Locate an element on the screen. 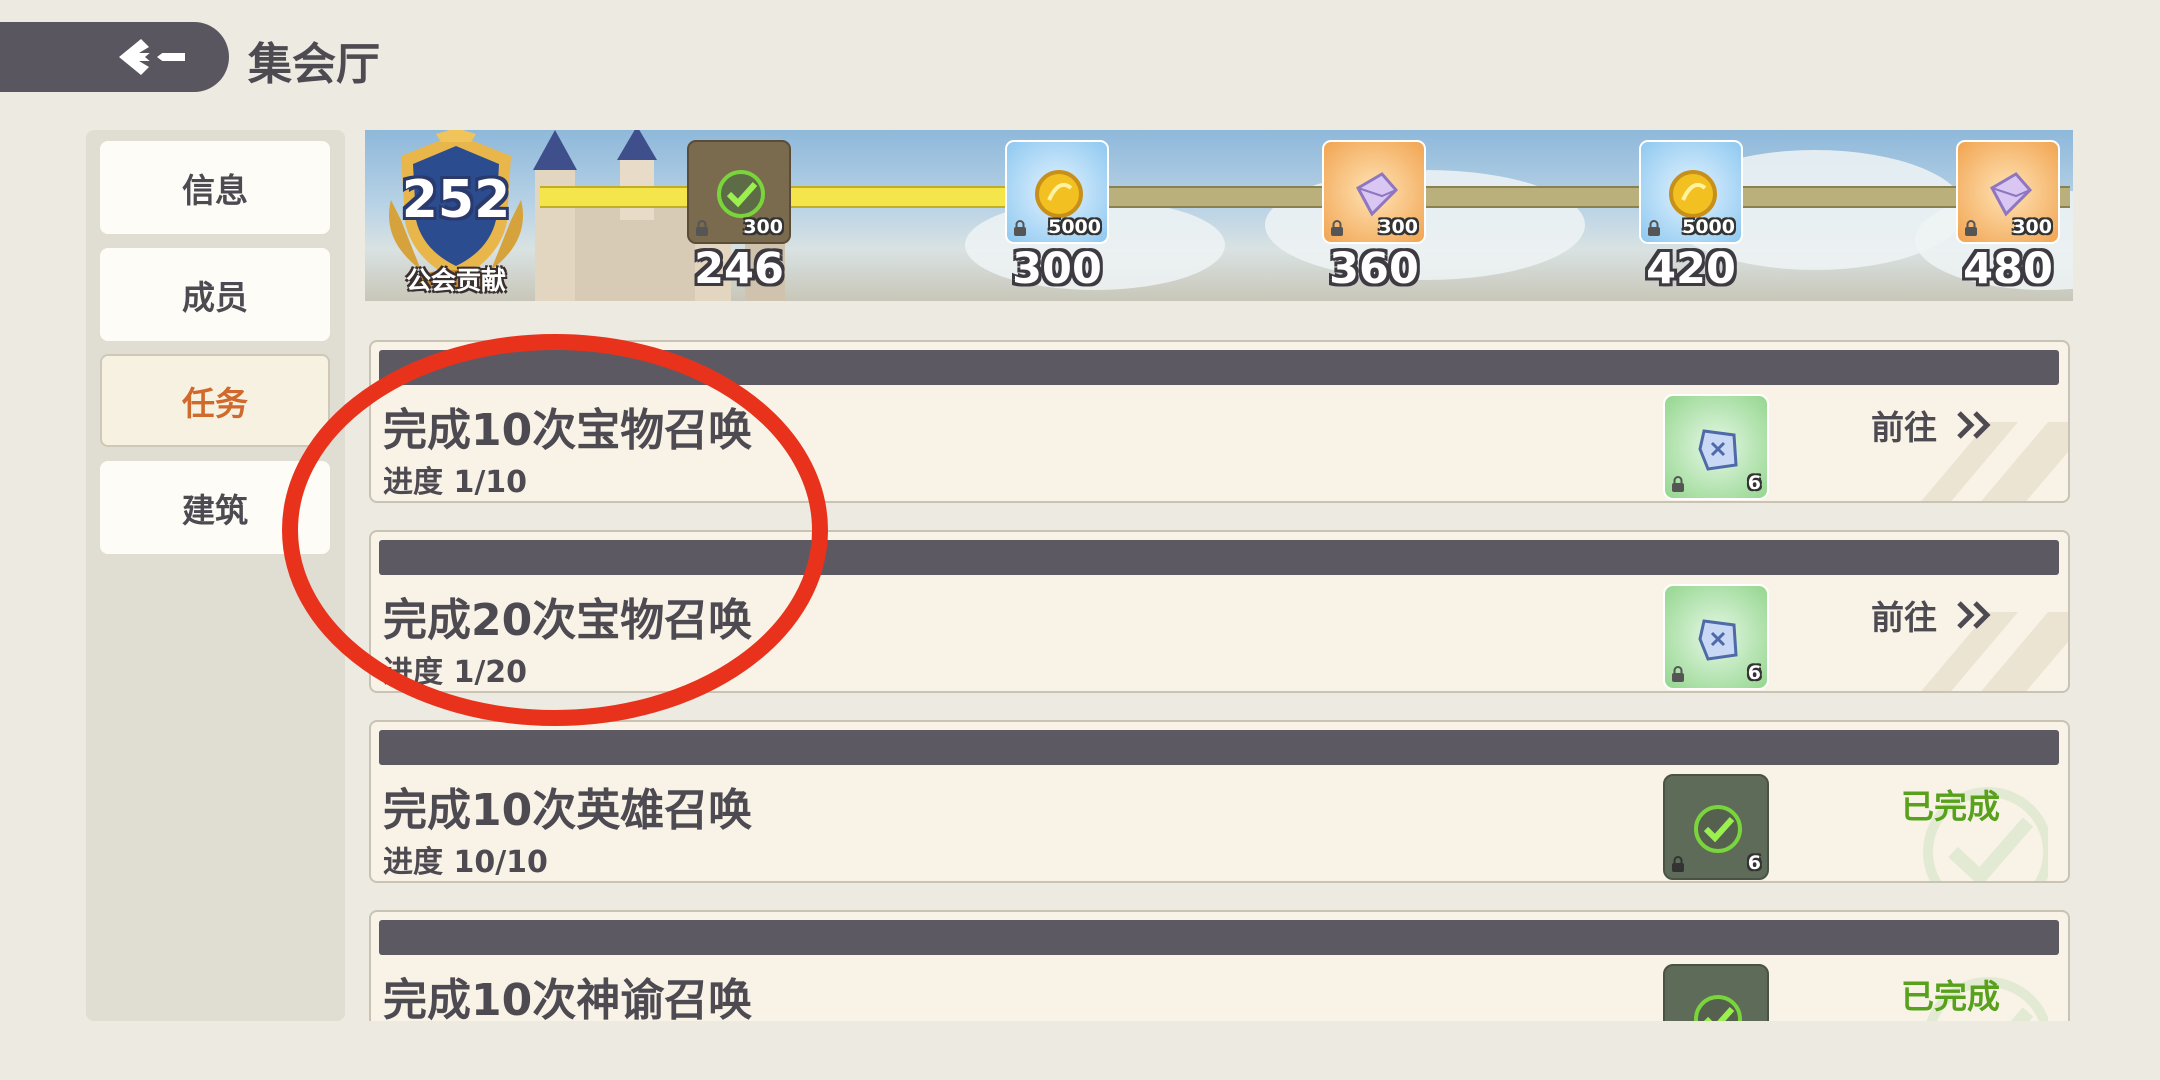 This screenshot has height=1080, width=2160. milestone: 300 480 is located at coordinates (2008, 217).